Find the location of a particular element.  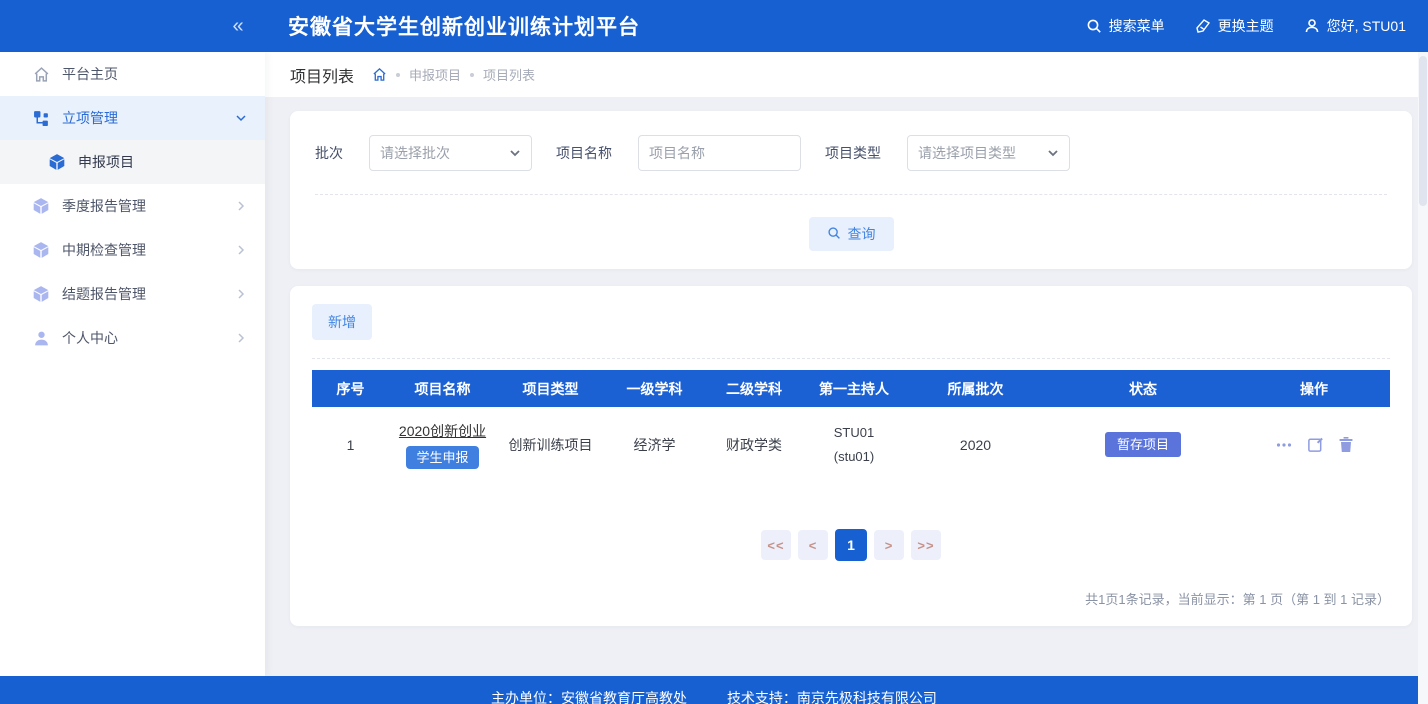

change-theme-label: 更换主题 is located at coordinates (1245, 26).